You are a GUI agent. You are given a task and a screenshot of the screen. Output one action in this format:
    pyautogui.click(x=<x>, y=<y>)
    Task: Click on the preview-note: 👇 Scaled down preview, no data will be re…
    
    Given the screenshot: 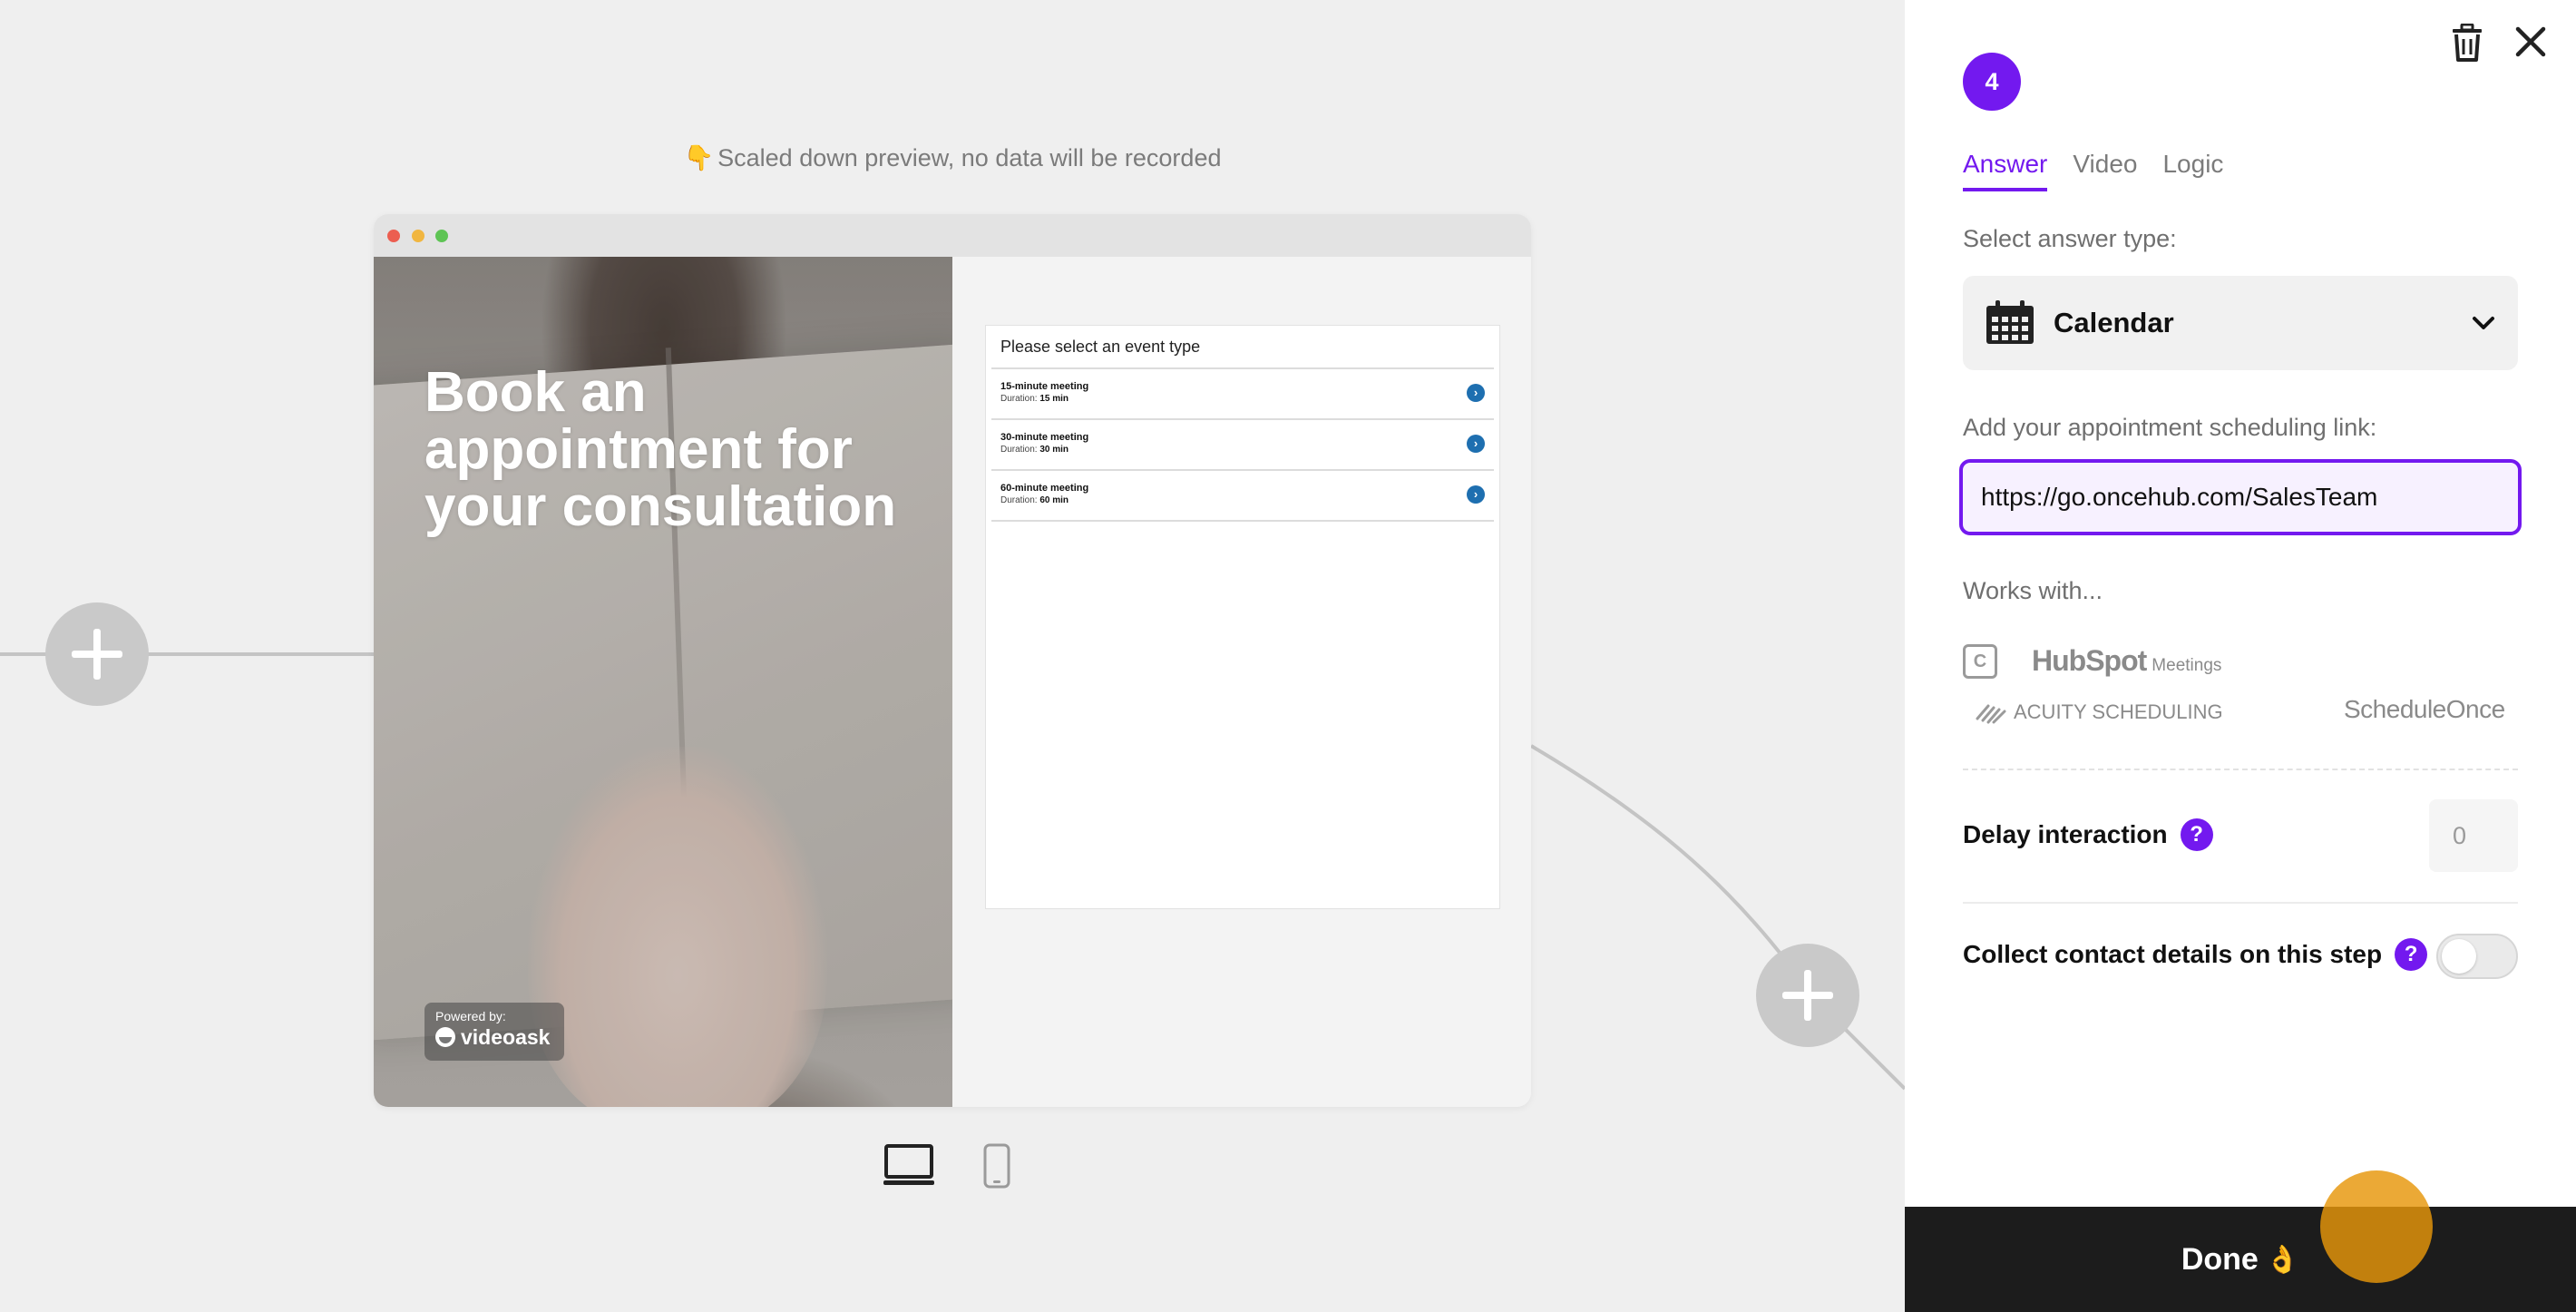 What is the action you would take?
    pyautogui.click(x=952, y=157)
    